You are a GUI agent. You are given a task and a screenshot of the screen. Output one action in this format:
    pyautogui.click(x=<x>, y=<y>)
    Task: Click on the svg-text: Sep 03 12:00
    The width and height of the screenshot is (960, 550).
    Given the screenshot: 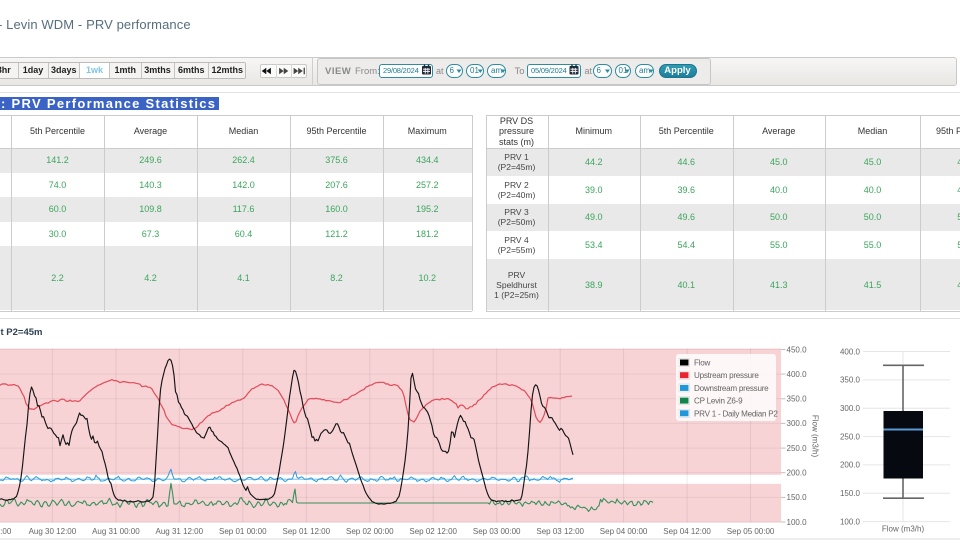 What is the action you would take?
    pyautogui.click(x=560, y=531)
    